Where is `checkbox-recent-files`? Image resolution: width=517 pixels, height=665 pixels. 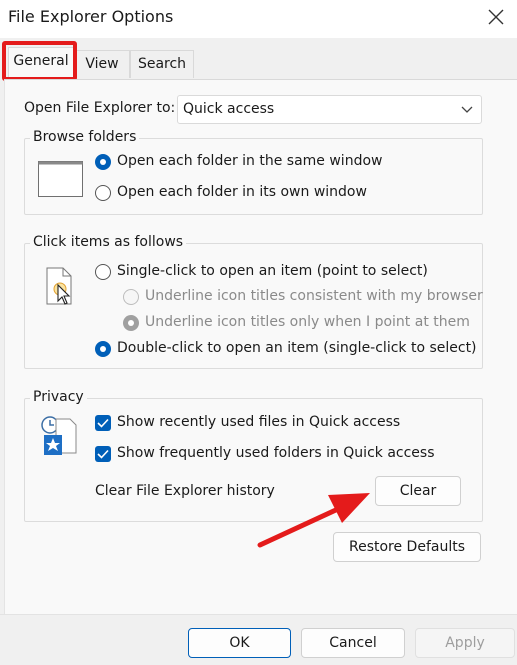
checkbox-recent-files is located at coordinates (103, 423).